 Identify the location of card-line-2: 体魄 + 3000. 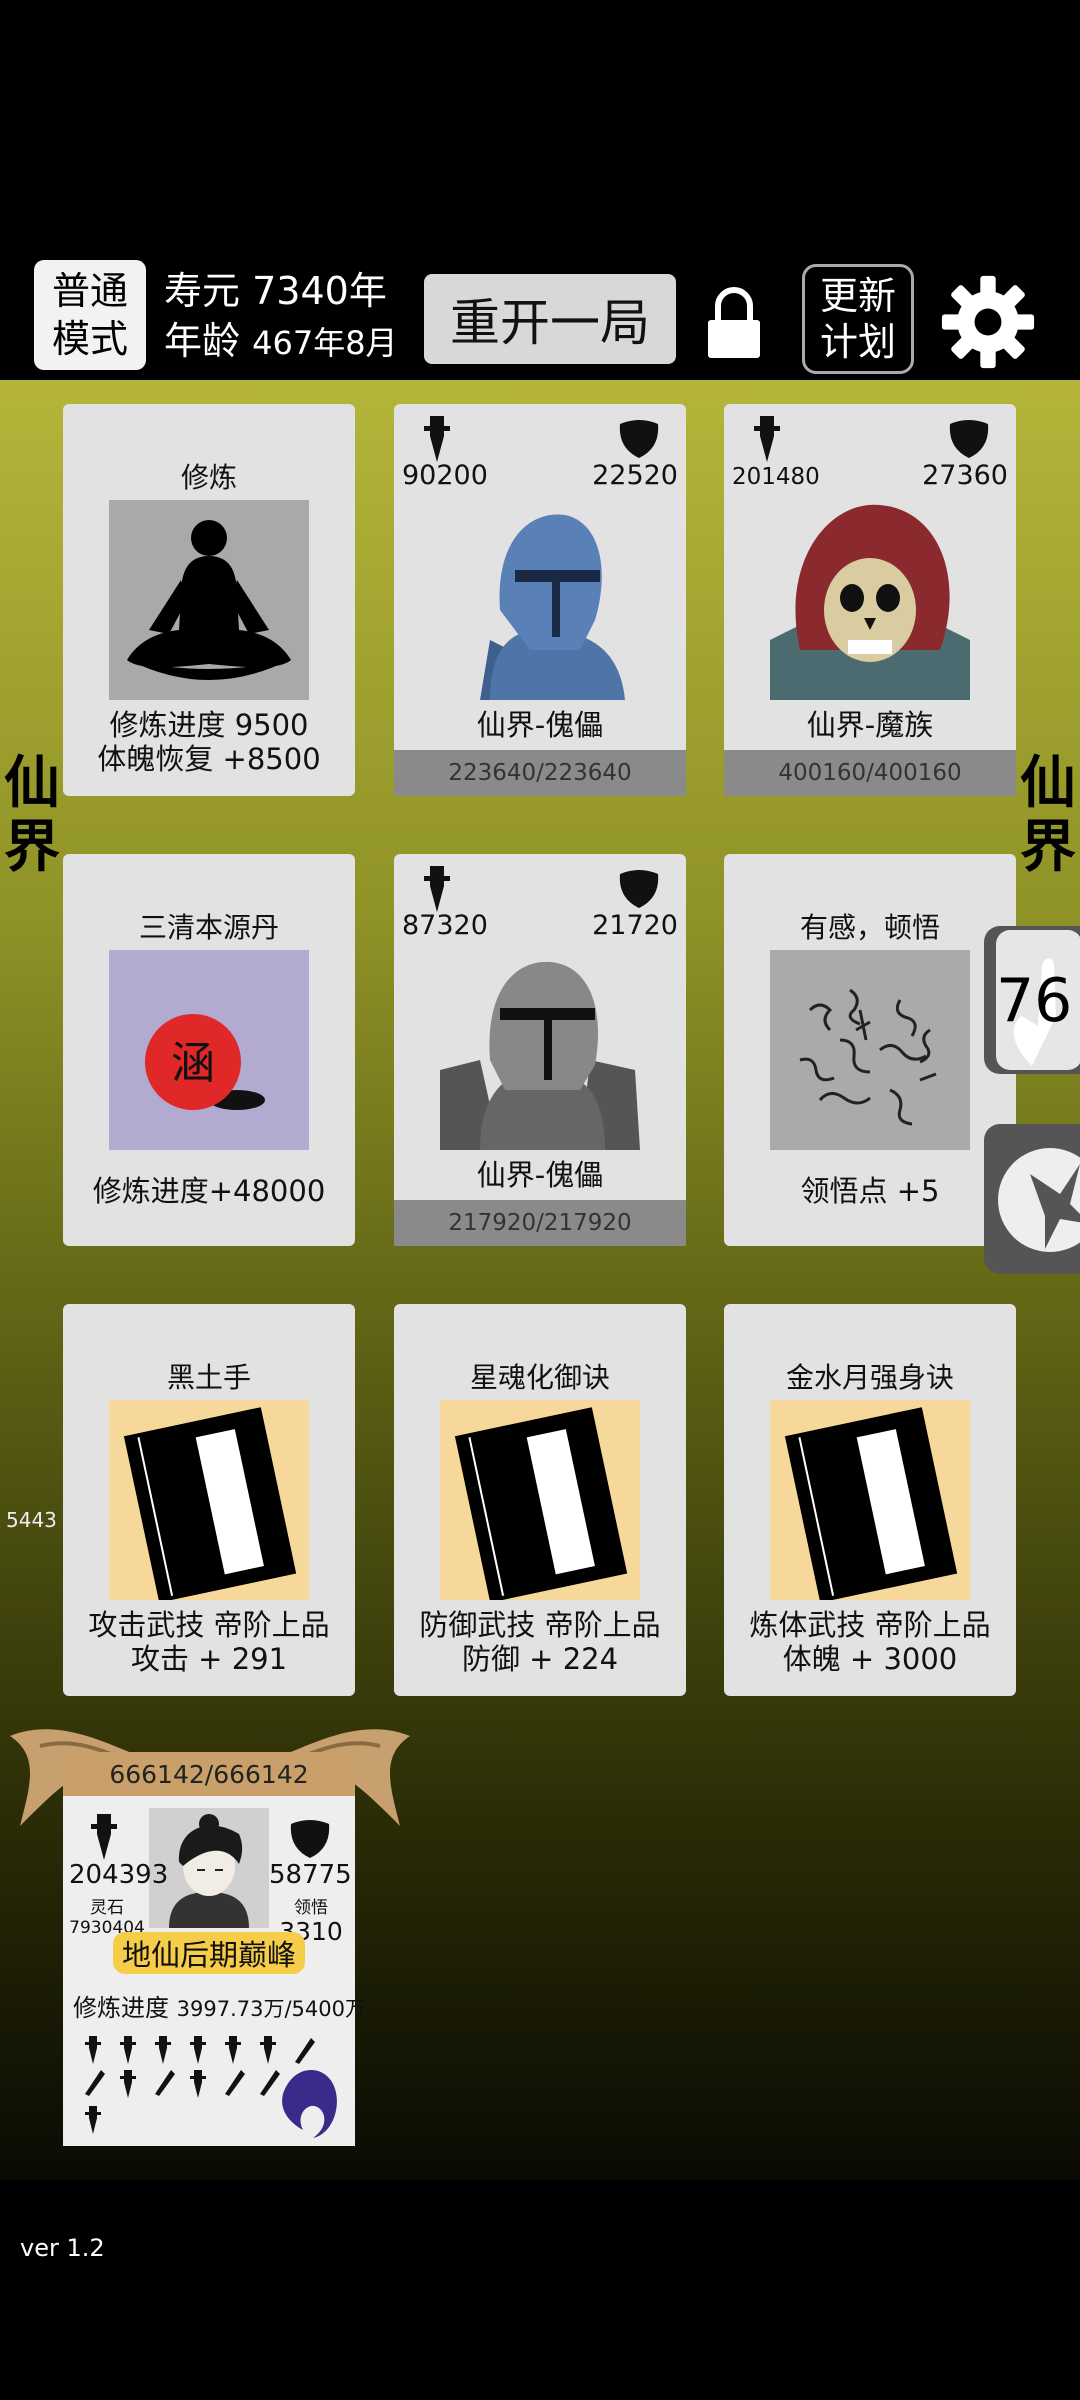
(870, 1659).